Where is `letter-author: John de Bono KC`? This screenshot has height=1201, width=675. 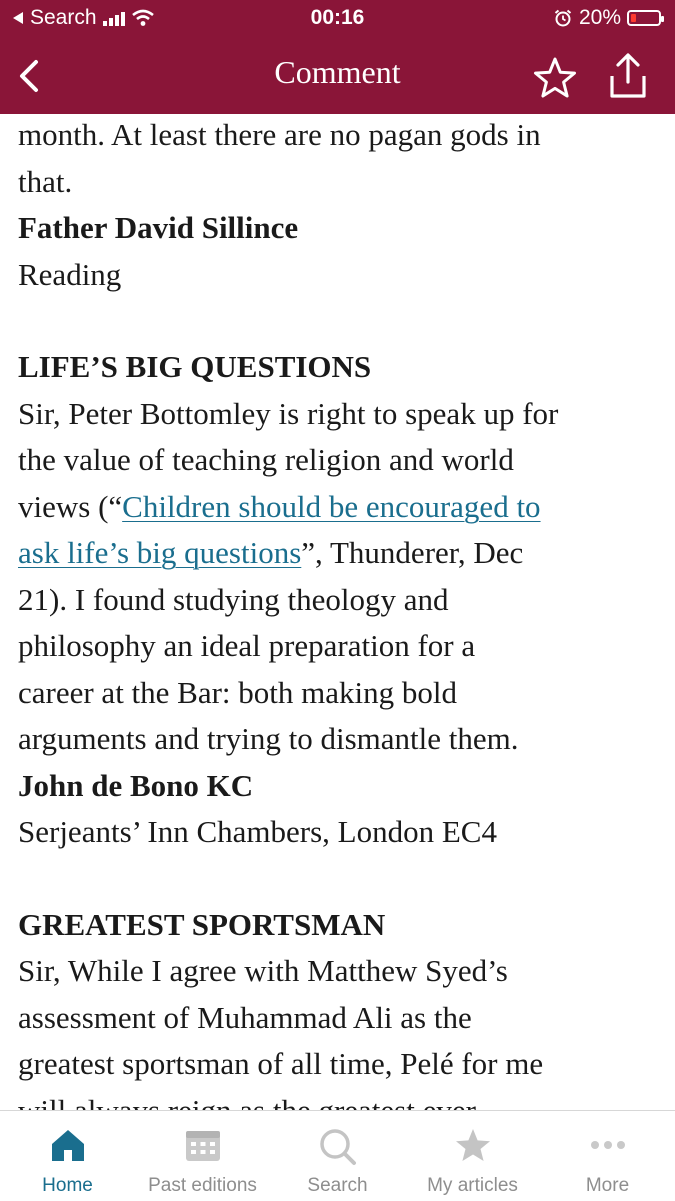
letter-author: John de Bono KC is located at coordinates (136, 785).